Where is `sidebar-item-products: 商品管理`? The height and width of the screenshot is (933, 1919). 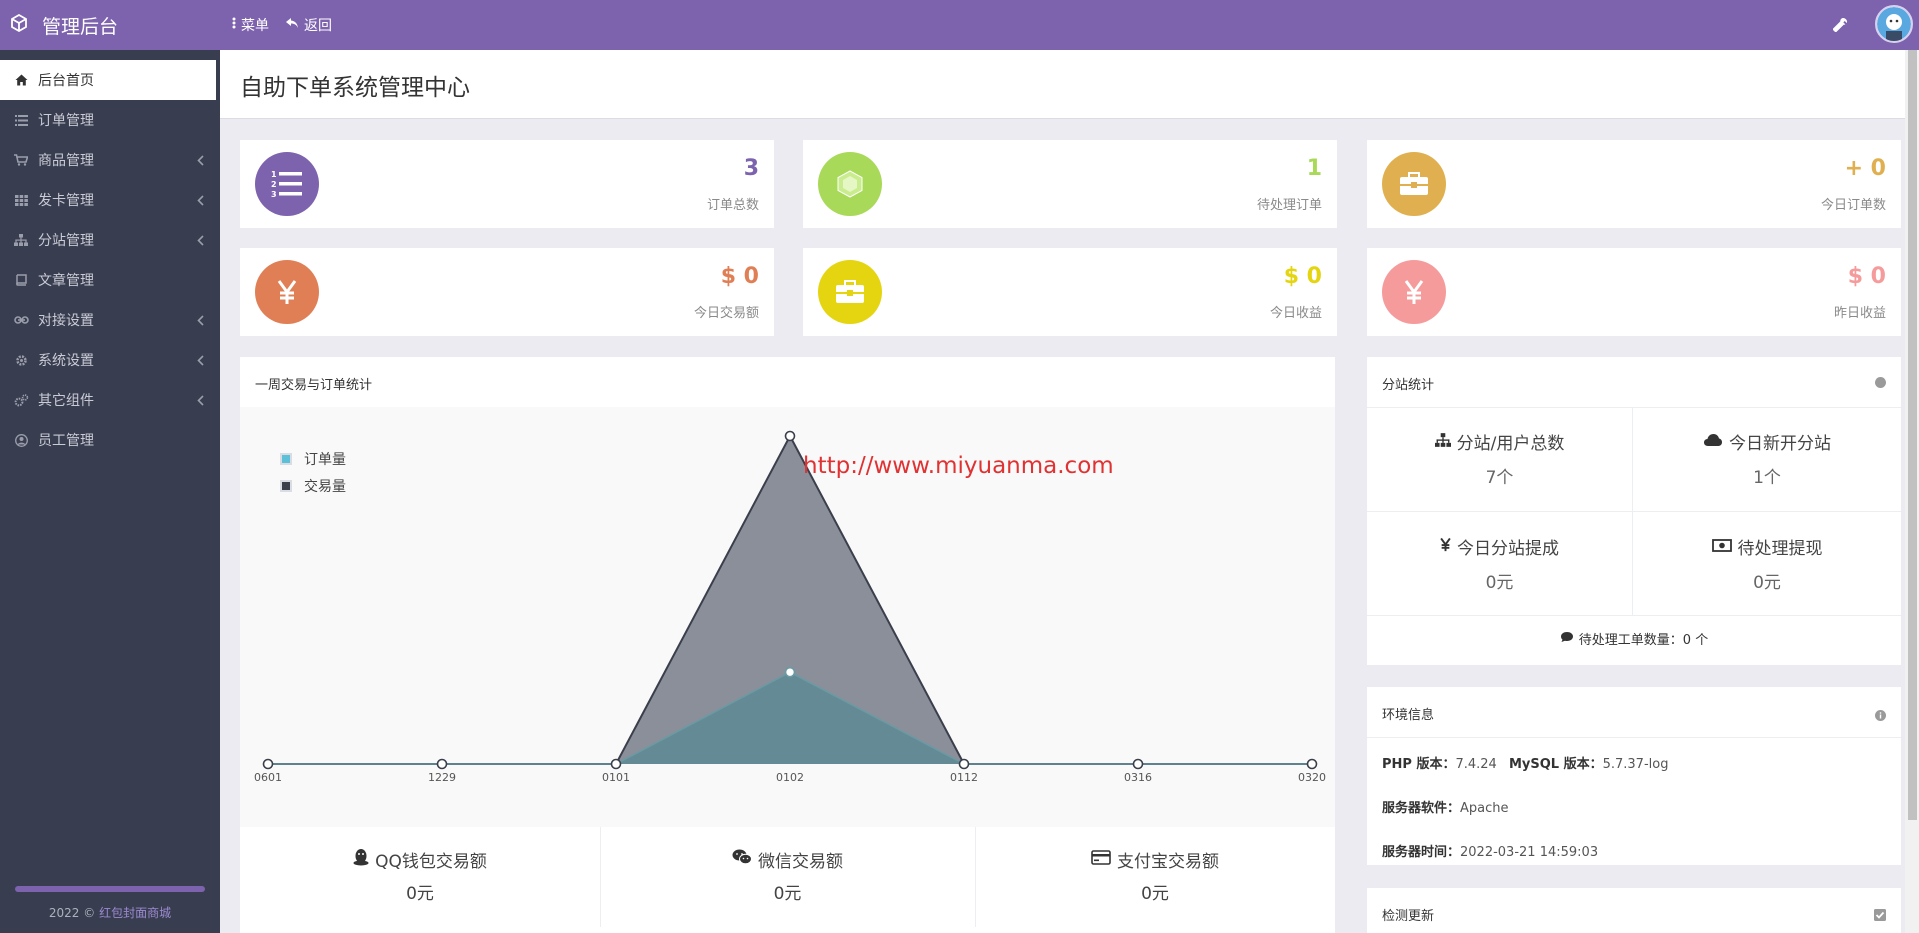 sidebar-item-products: 商品管理 is located at coordinates (110, 160).